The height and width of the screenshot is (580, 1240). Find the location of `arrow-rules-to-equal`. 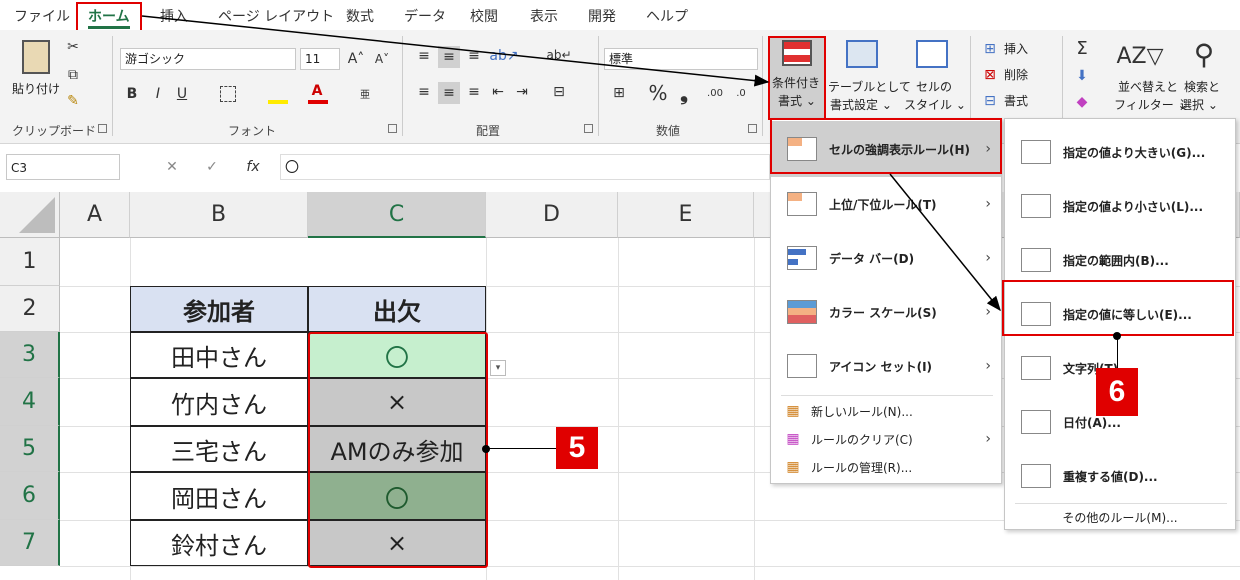

arrow-rules-to-equal is located at coordinates (945, 242).